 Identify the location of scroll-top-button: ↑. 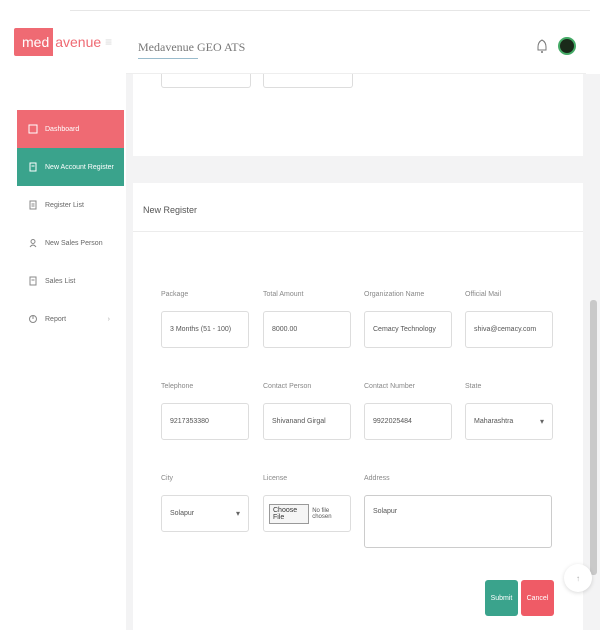
(578, 578).